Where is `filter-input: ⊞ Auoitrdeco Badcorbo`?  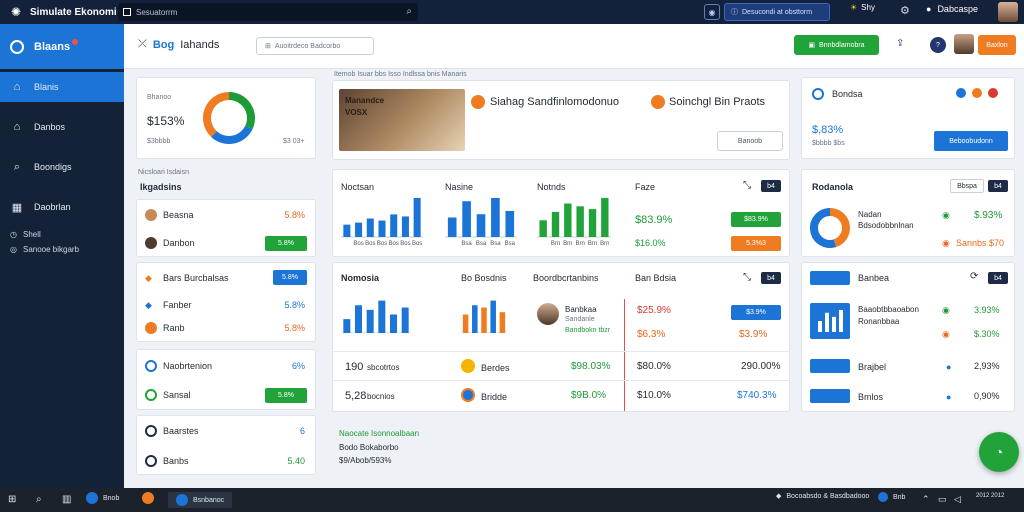
filter-input: ⊞ Auoitrdeco Badcorbo is located at coordinates (315, 46).